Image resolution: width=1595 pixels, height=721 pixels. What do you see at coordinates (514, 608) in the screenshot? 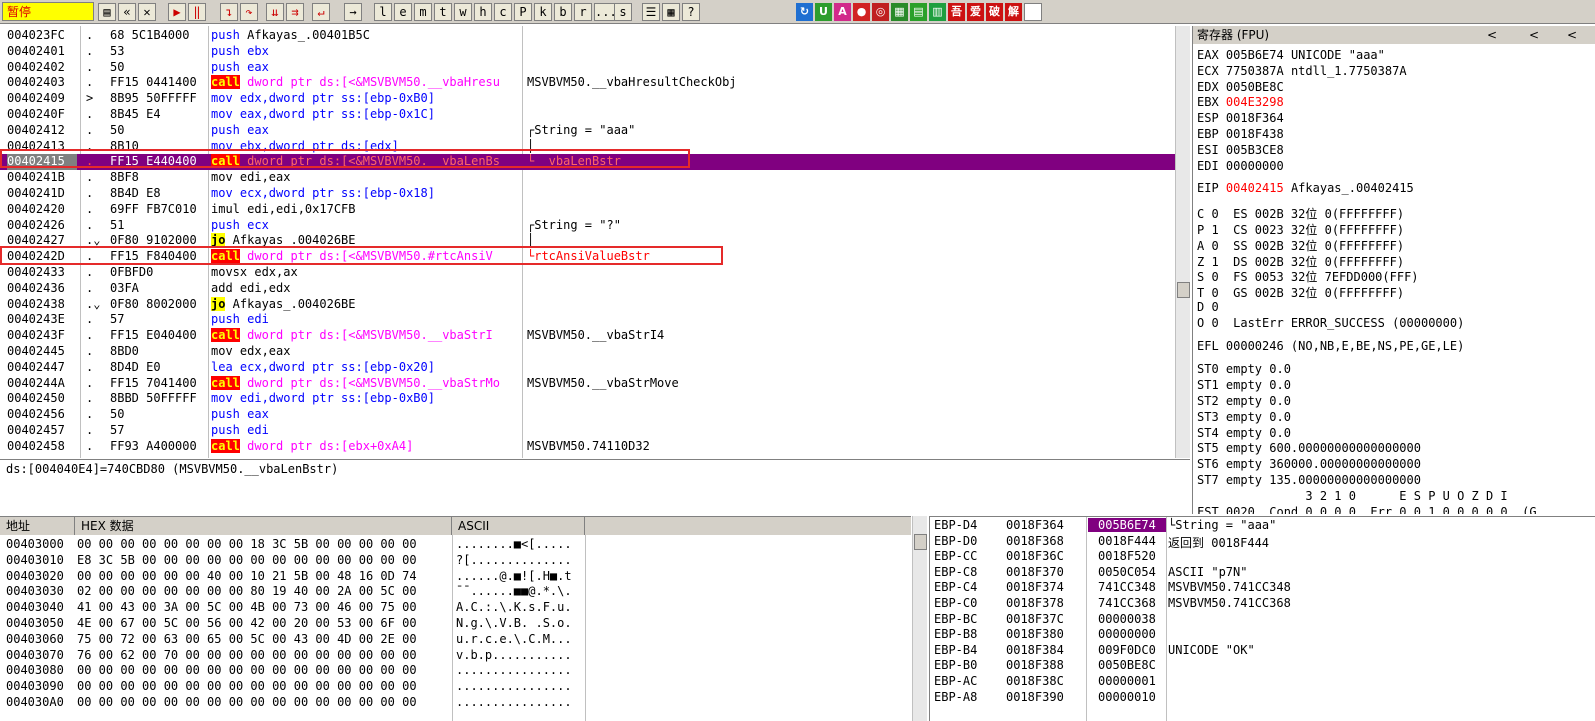
I see `dump-ascii: A.C.:.\.K.s.F.u.` at bounding box center [514, 608].